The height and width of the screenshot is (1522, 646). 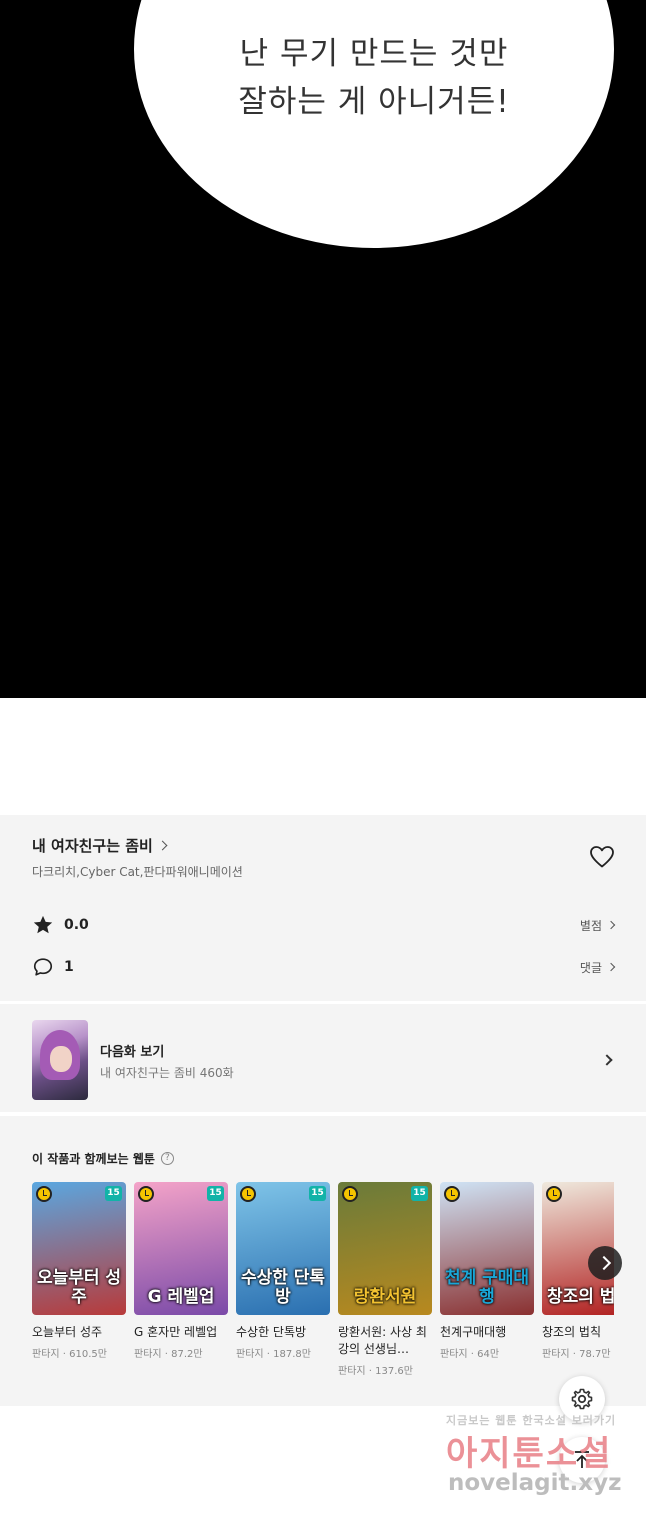 What do you see at coordinates (576, 1354) in the screenshot?
I see `recommendation-meta: 판타지 · 78.7만` at bounding box center [576, 1354].